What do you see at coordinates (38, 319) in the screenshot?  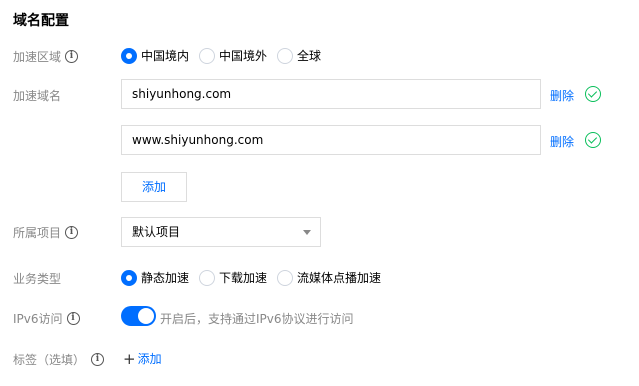 I see `ipv6-label-text: IPv6访问` at bounding box center [38, 319].